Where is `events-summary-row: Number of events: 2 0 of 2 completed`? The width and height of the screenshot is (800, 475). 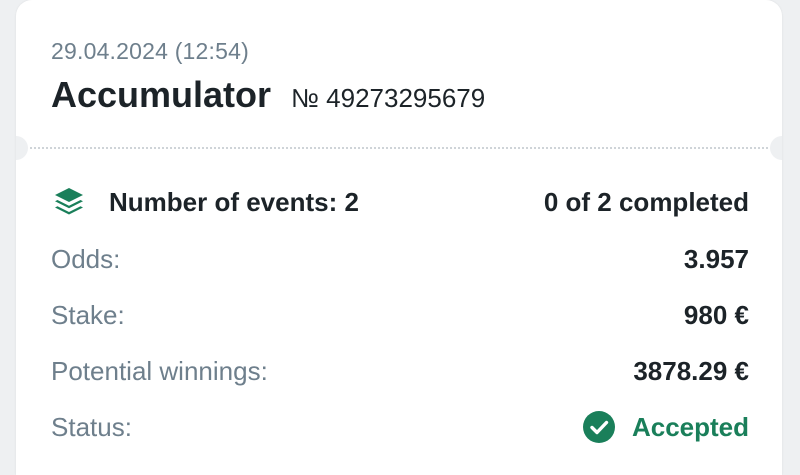 events-summary-row: Number of events: 2 0 of 2 completed is located at coordinates (400, 202).